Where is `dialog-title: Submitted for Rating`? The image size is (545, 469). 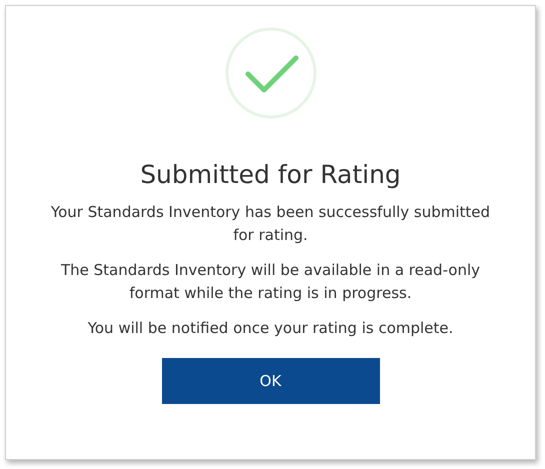
dialog-title: Submitted for Rating is located at coordinates (270, 174).